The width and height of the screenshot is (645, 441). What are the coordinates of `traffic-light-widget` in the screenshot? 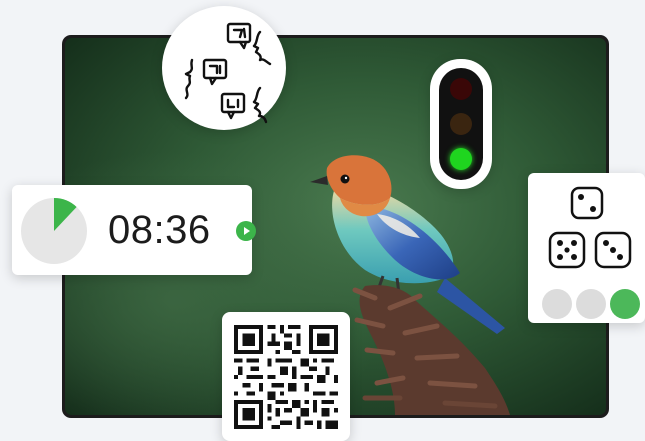 It's located at (461, 124).